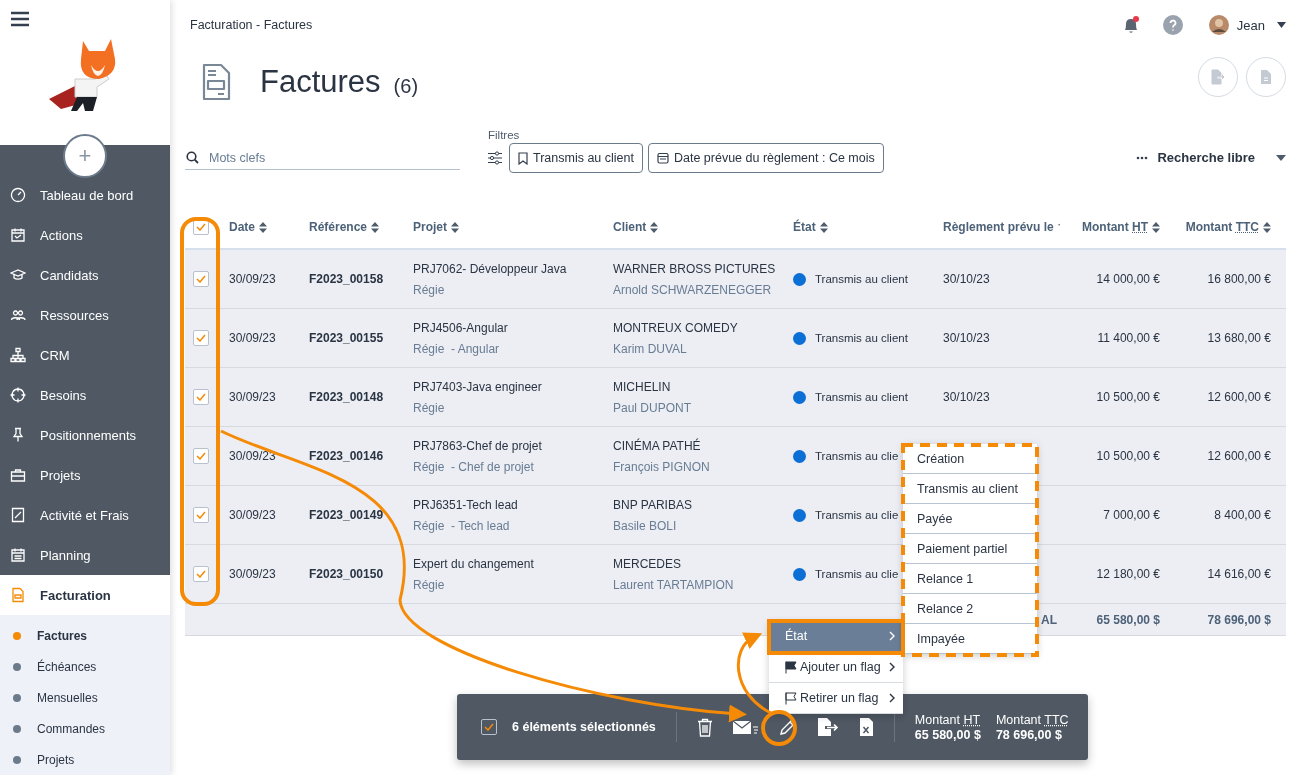  I want to click on contact-name: Laurent TARTAMPION, so click(673, 584).